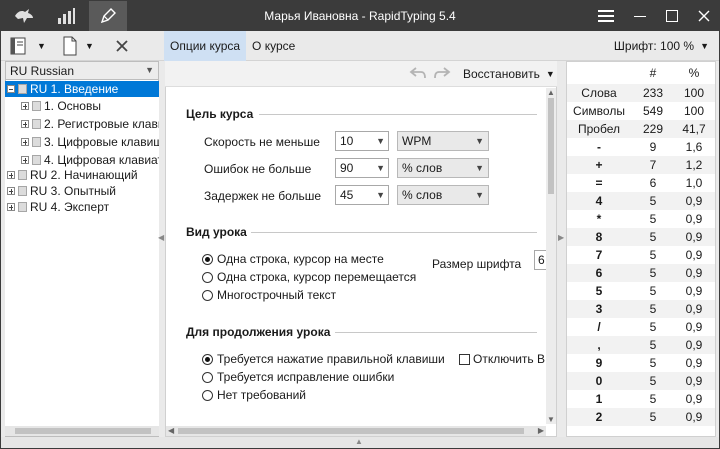 The height and width of the screenshot is (449, 720). What do you see at coordinates (477, 264) in the screenshot?
I see `font-size-label: Размер шрифта` at bounding box center [477, 264].